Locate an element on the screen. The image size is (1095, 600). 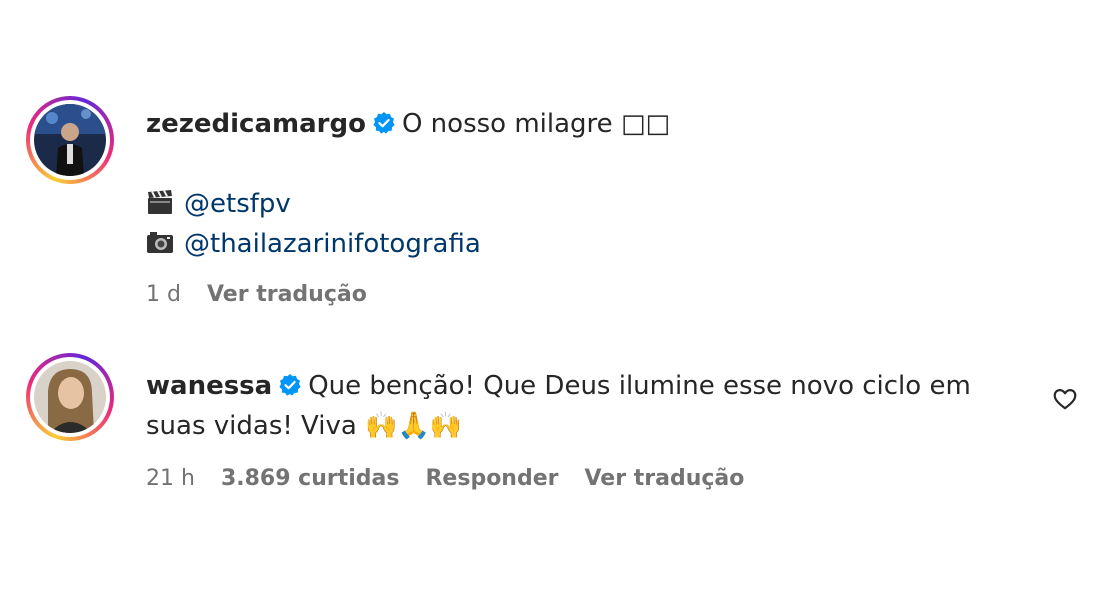
comment-2-body-line2: suas vidas! Viva 🙌🙏🙌 is located at coordinates (304, 426).